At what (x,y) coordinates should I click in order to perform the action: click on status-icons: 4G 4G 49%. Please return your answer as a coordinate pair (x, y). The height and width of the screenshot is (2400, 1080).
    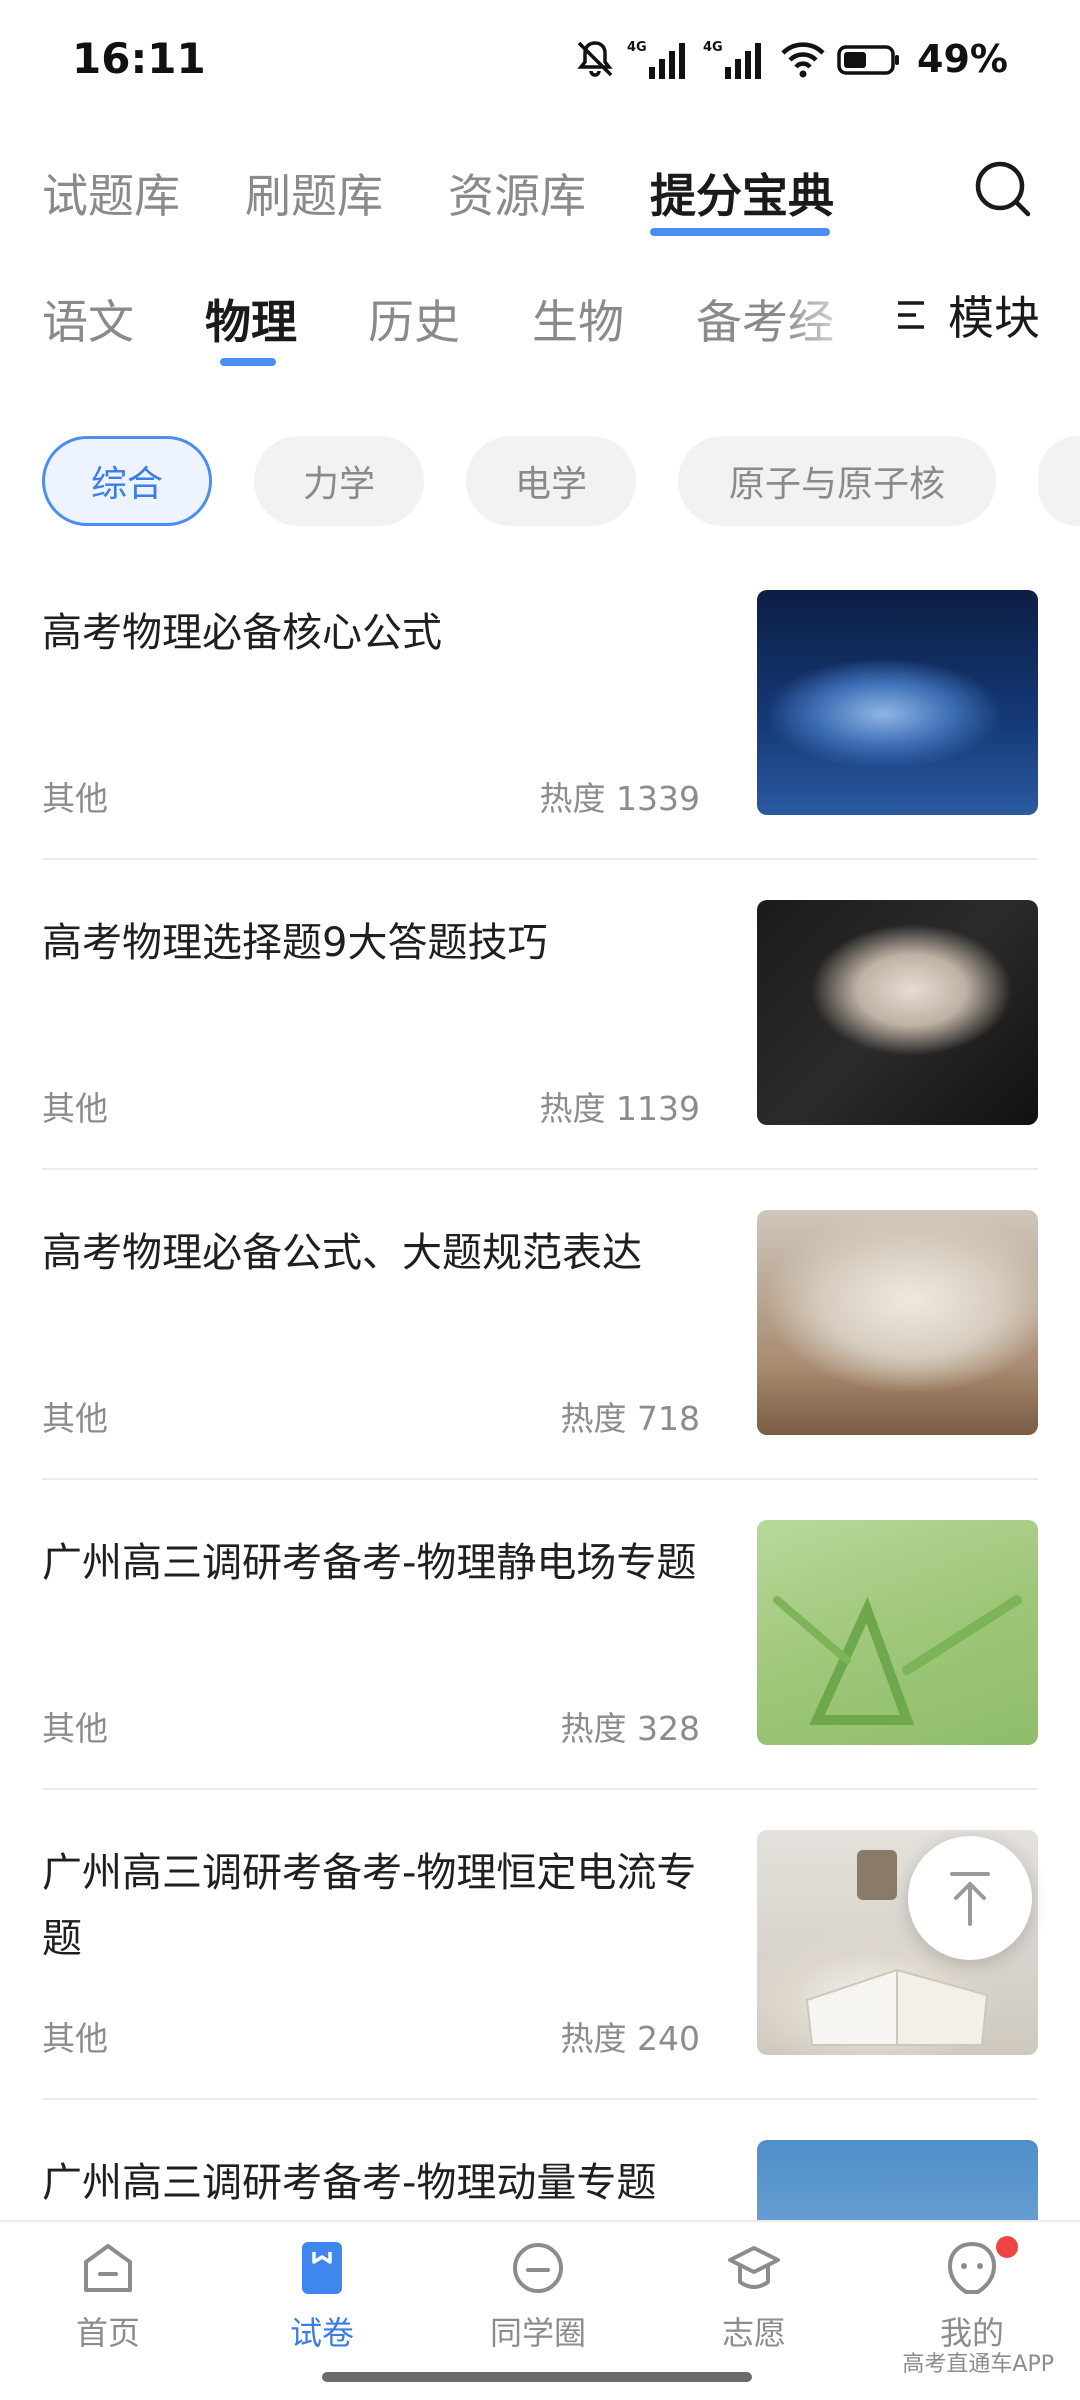
    Looking at the image, I should click on (790, 59).